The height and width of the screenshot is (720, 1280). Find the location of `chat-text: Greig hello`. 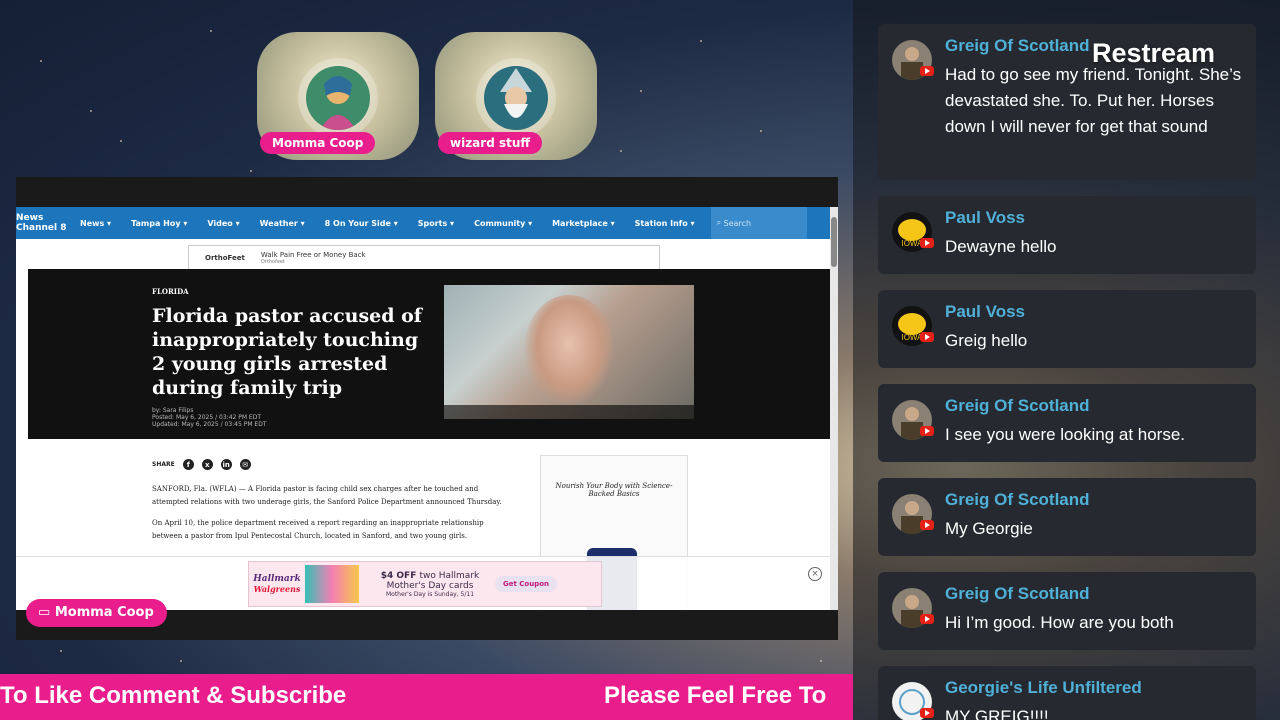

chat-text: Greig hello is located at coordinates (986, 340).